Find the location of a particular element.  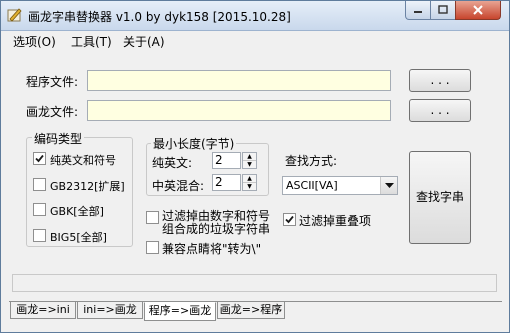

close-icon is located at coordinates (478, 10).